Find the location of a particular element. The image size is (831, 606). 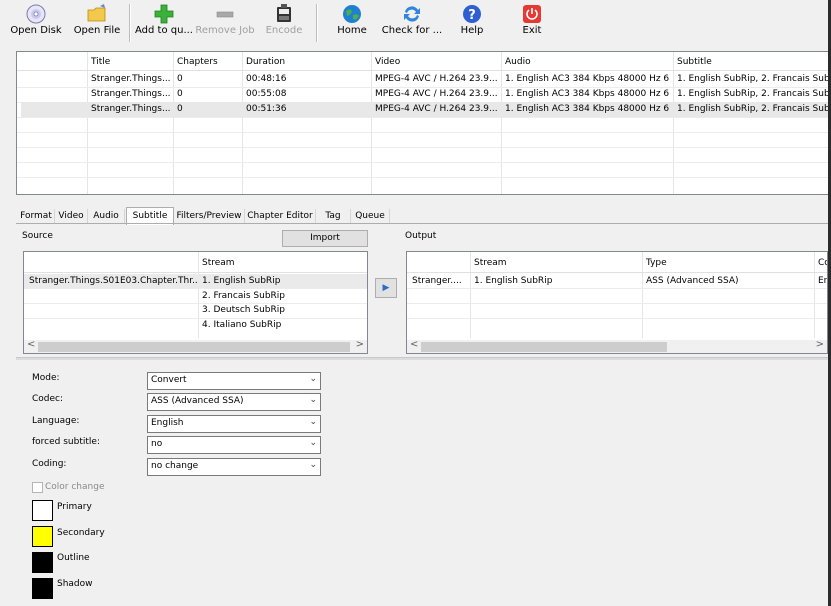

job-duration: 00:51:36 is located at coordinates (266, 109).